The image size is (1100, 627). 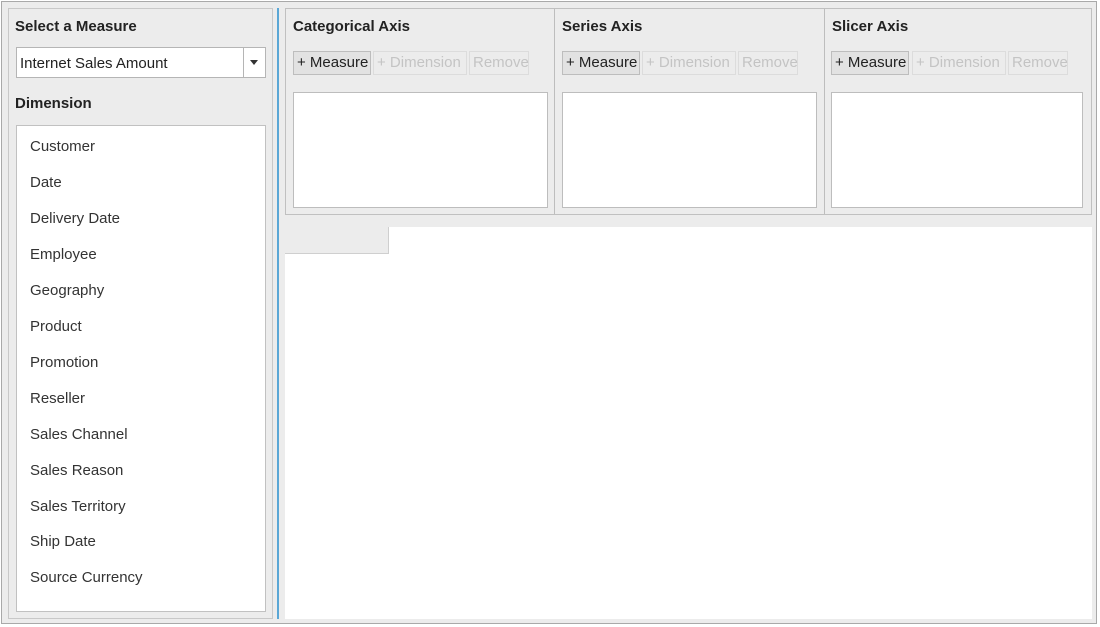 What do you see at coordinates (337, 240) in the screenshot?
I see `chart-tab` at bounding box center [337, 240].